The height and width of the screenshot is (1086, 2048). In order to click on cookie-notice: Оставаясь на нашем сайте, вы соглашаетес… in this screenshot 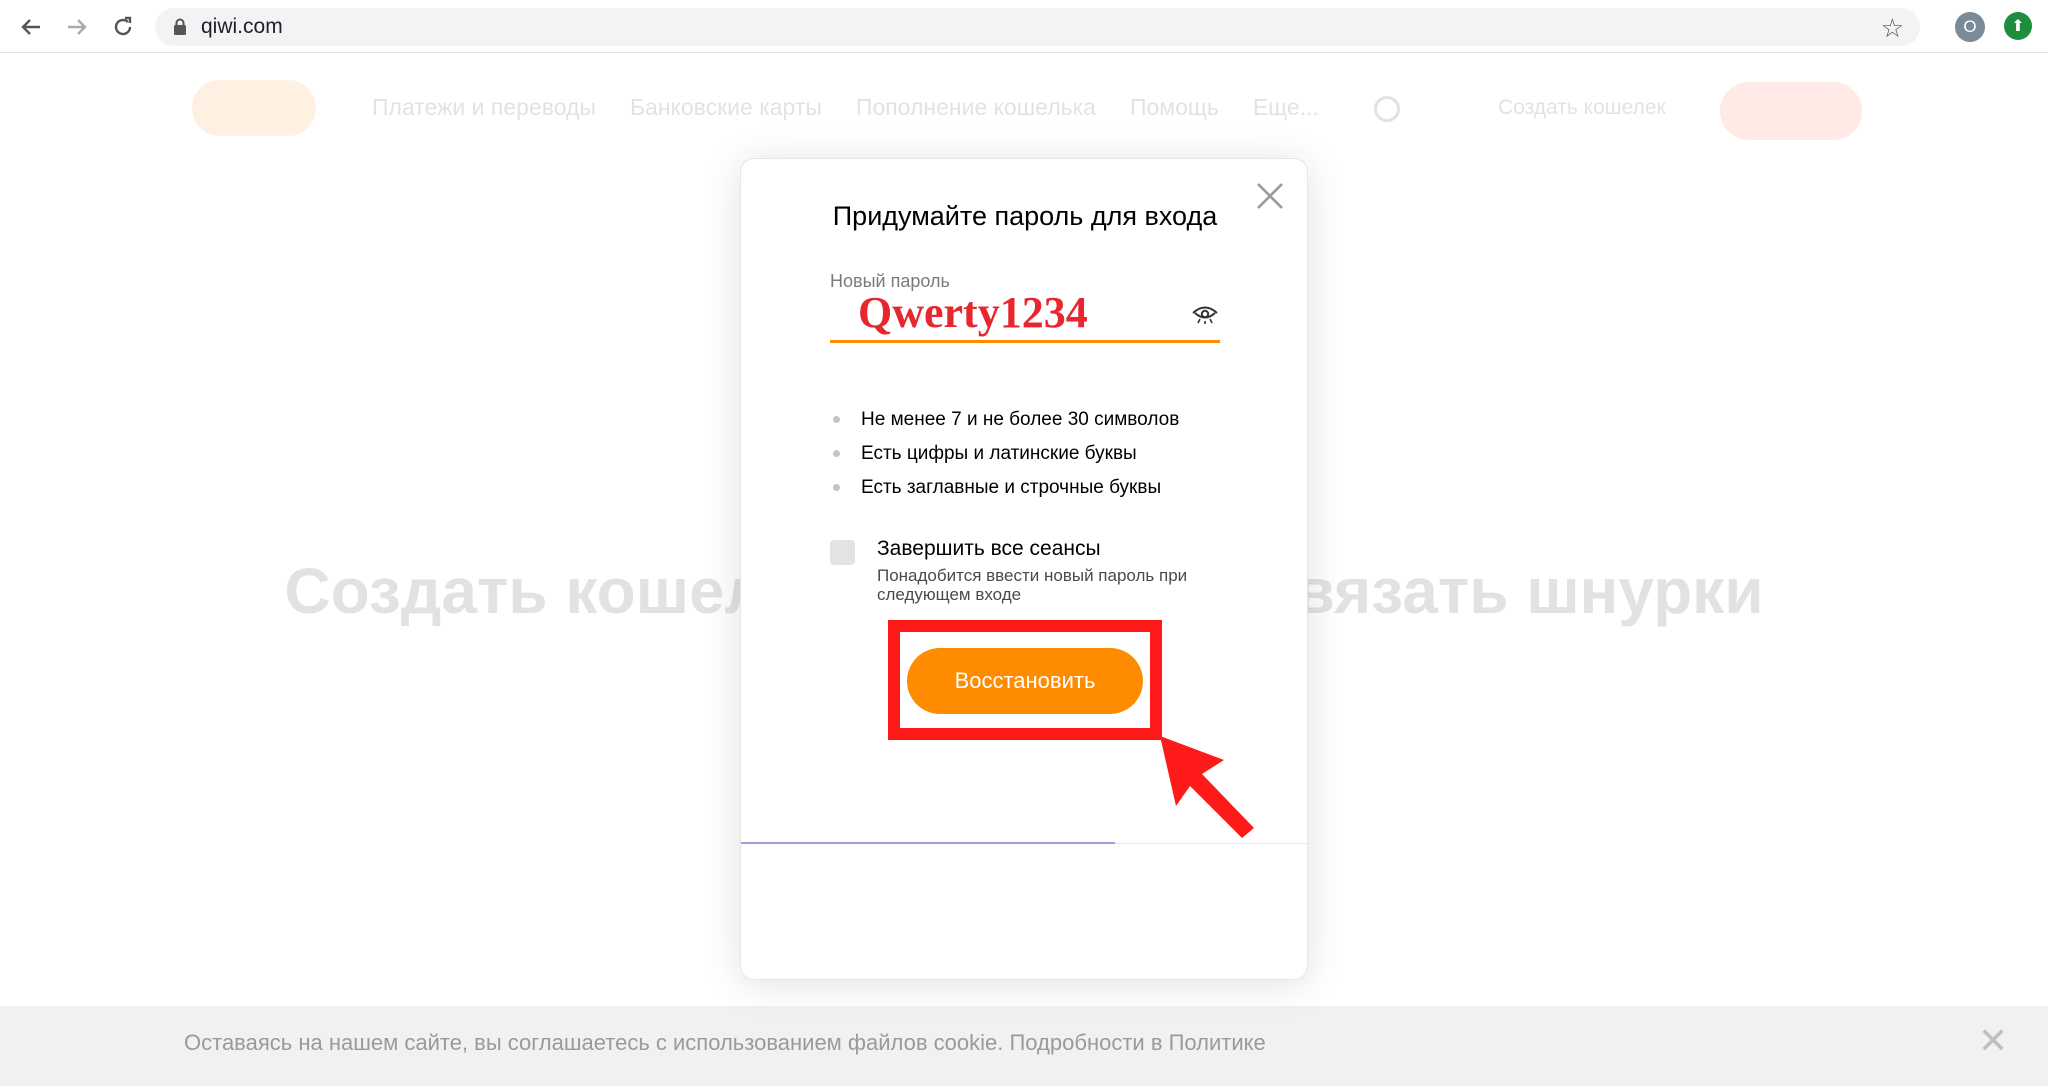, I will do `click(725, 1042)`.